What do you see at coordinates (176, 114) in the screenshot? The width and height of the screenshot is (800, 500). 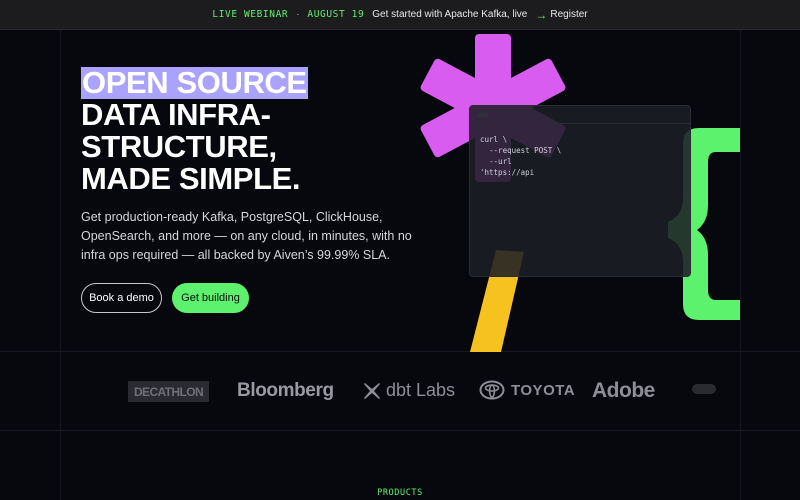 I see `headline-line: DATA INFRA-` at bounding box center [176, 114].